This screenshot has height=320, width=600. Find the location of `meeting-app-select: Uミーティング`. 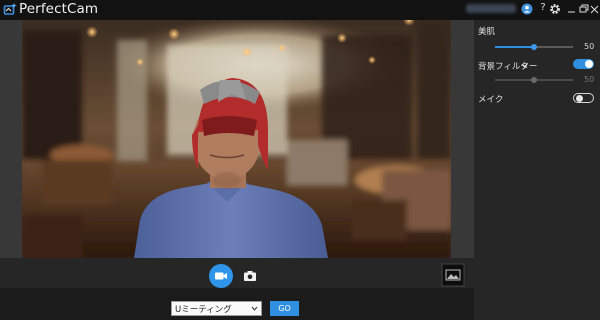

meeting-app-select: Uミーティング is located at coordinates (216, 308).